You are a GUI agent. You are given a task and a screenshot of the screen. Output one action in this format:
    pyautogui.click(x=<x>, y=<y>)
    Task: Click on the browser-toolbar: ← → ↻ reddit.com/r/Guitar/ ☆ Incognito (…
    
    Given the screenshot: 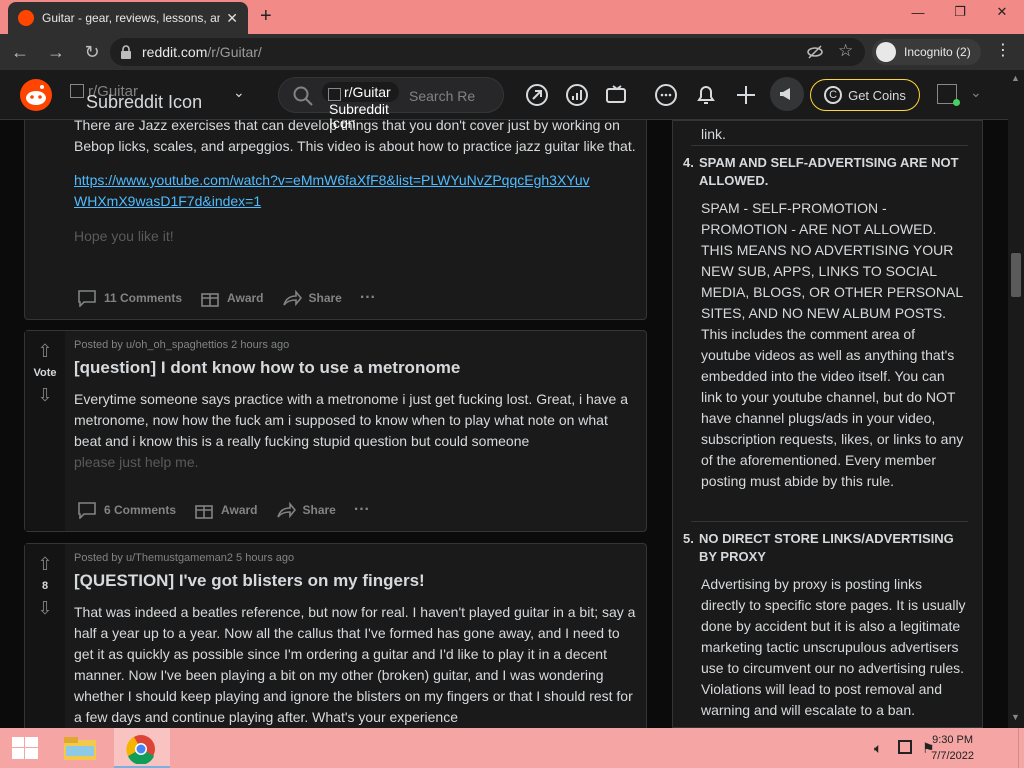 What is the action you would take?
    pyautogui.click(x=512, y=52)
    